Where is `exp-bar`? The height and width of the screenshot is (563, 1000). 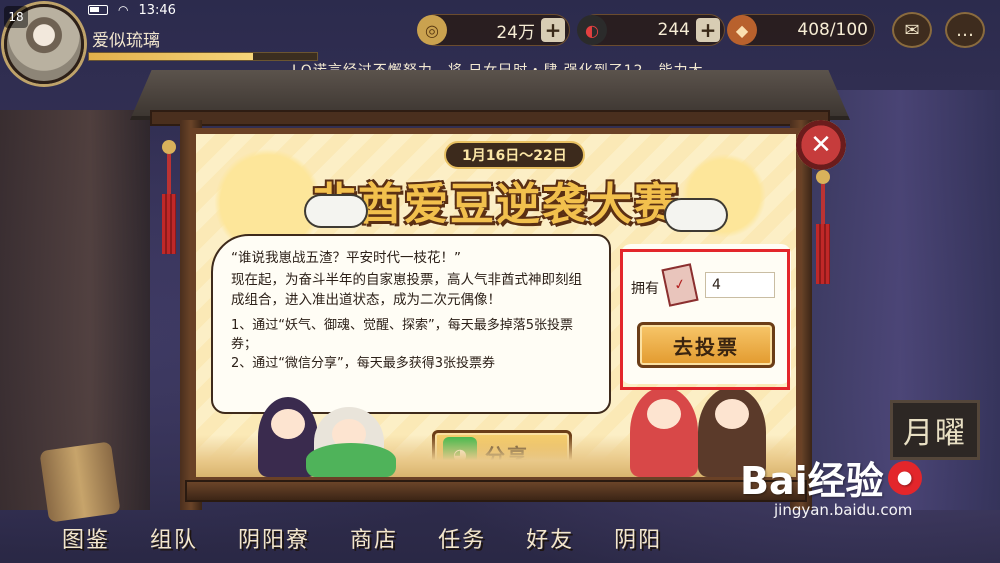 exp-bar is located at coordinates (203, 56).